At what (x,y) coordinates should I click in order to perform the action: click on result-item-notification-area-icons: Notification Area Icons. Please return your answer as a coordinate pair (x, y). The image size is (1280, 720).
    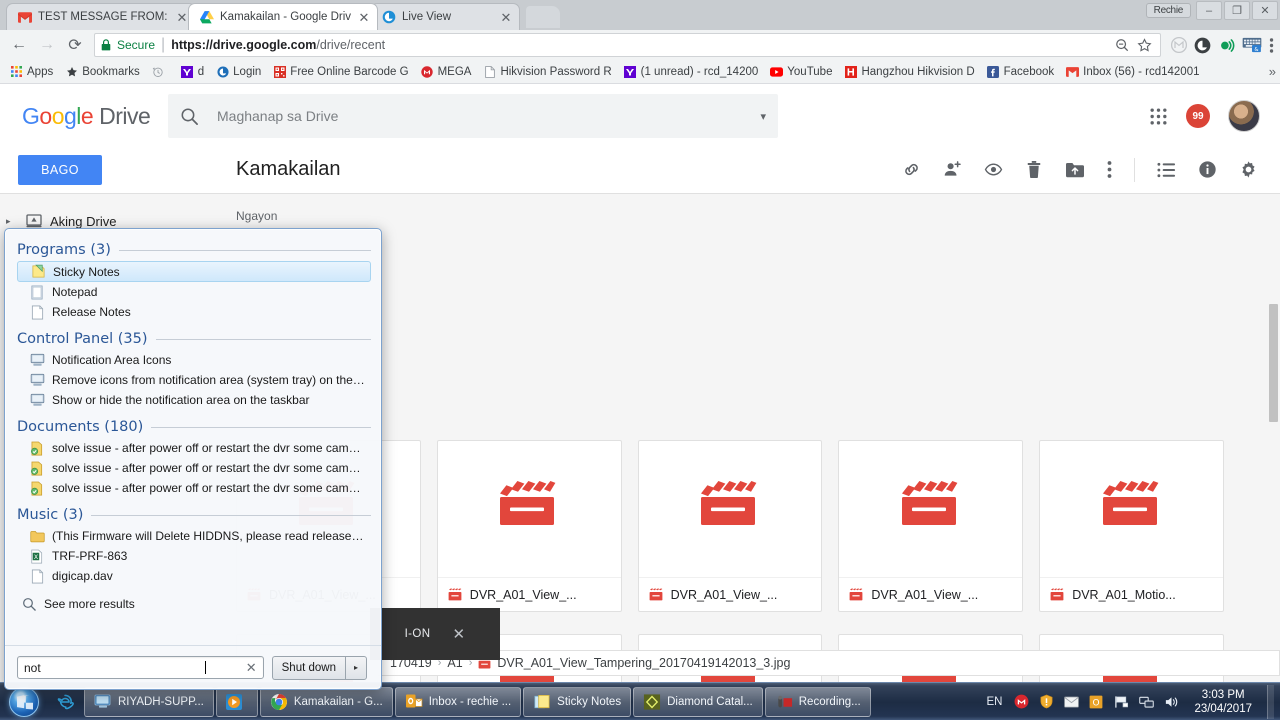
    Looking at the image, I should click on (194, 360).